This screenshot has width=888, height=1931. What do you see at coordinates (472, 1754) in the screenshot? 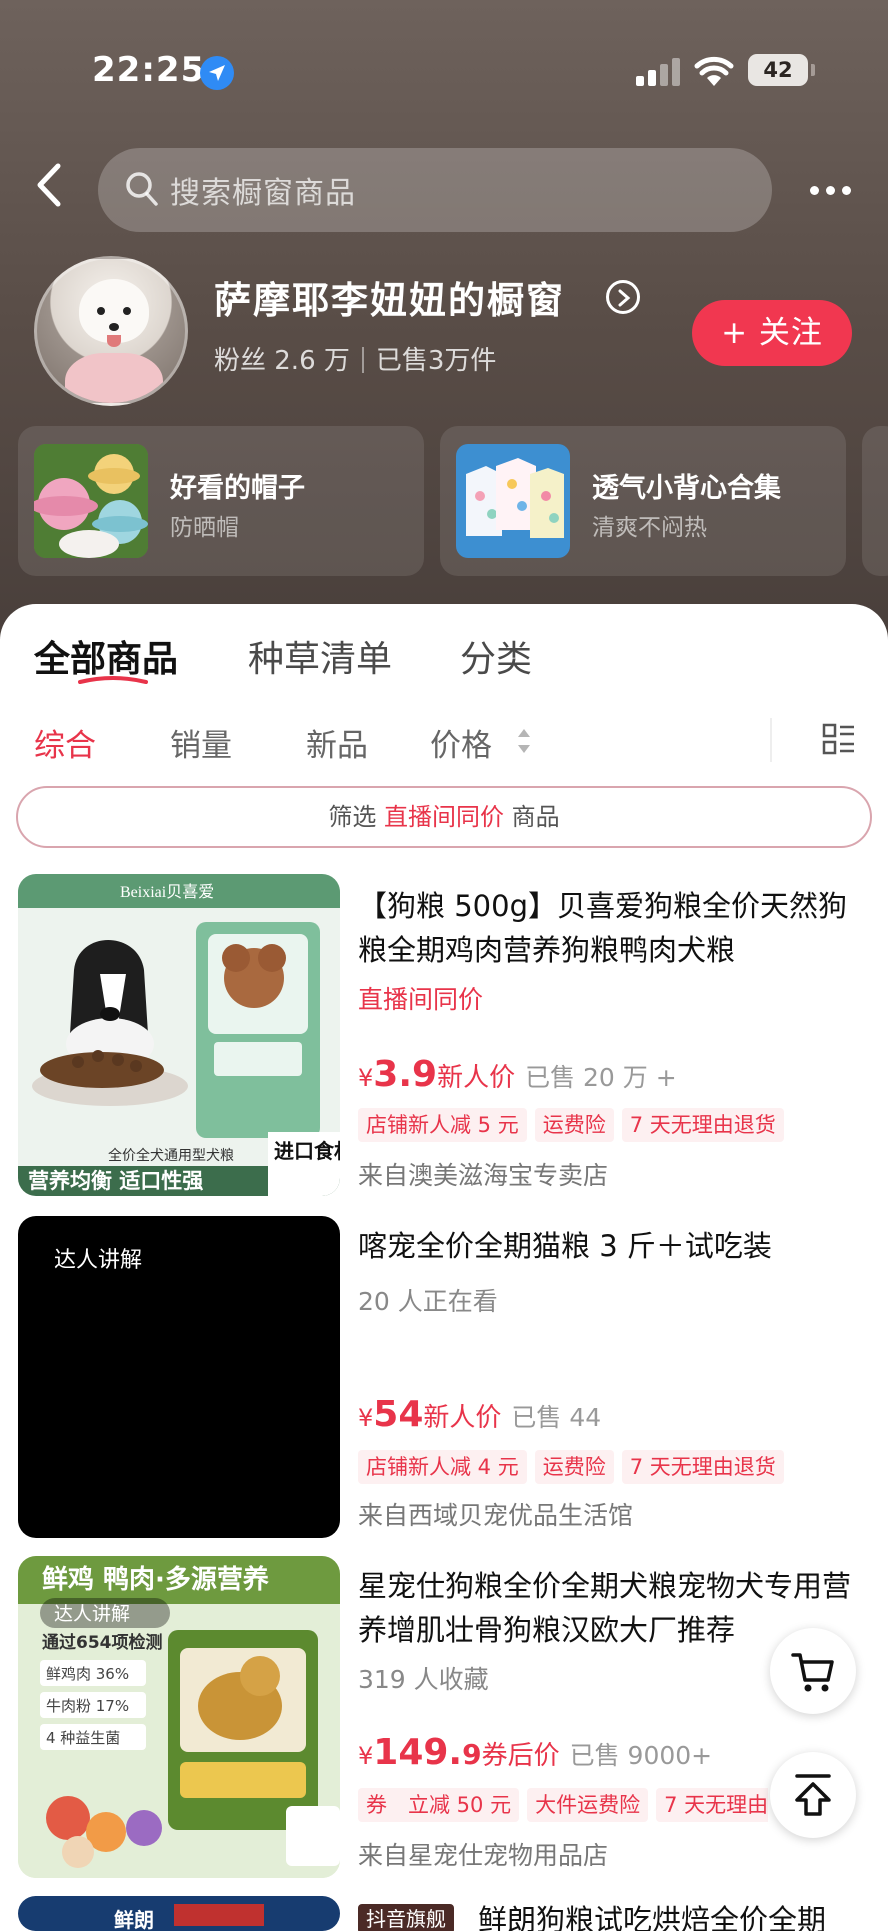
I see `price-decimal: 9` at bounding box center [472, 1754].